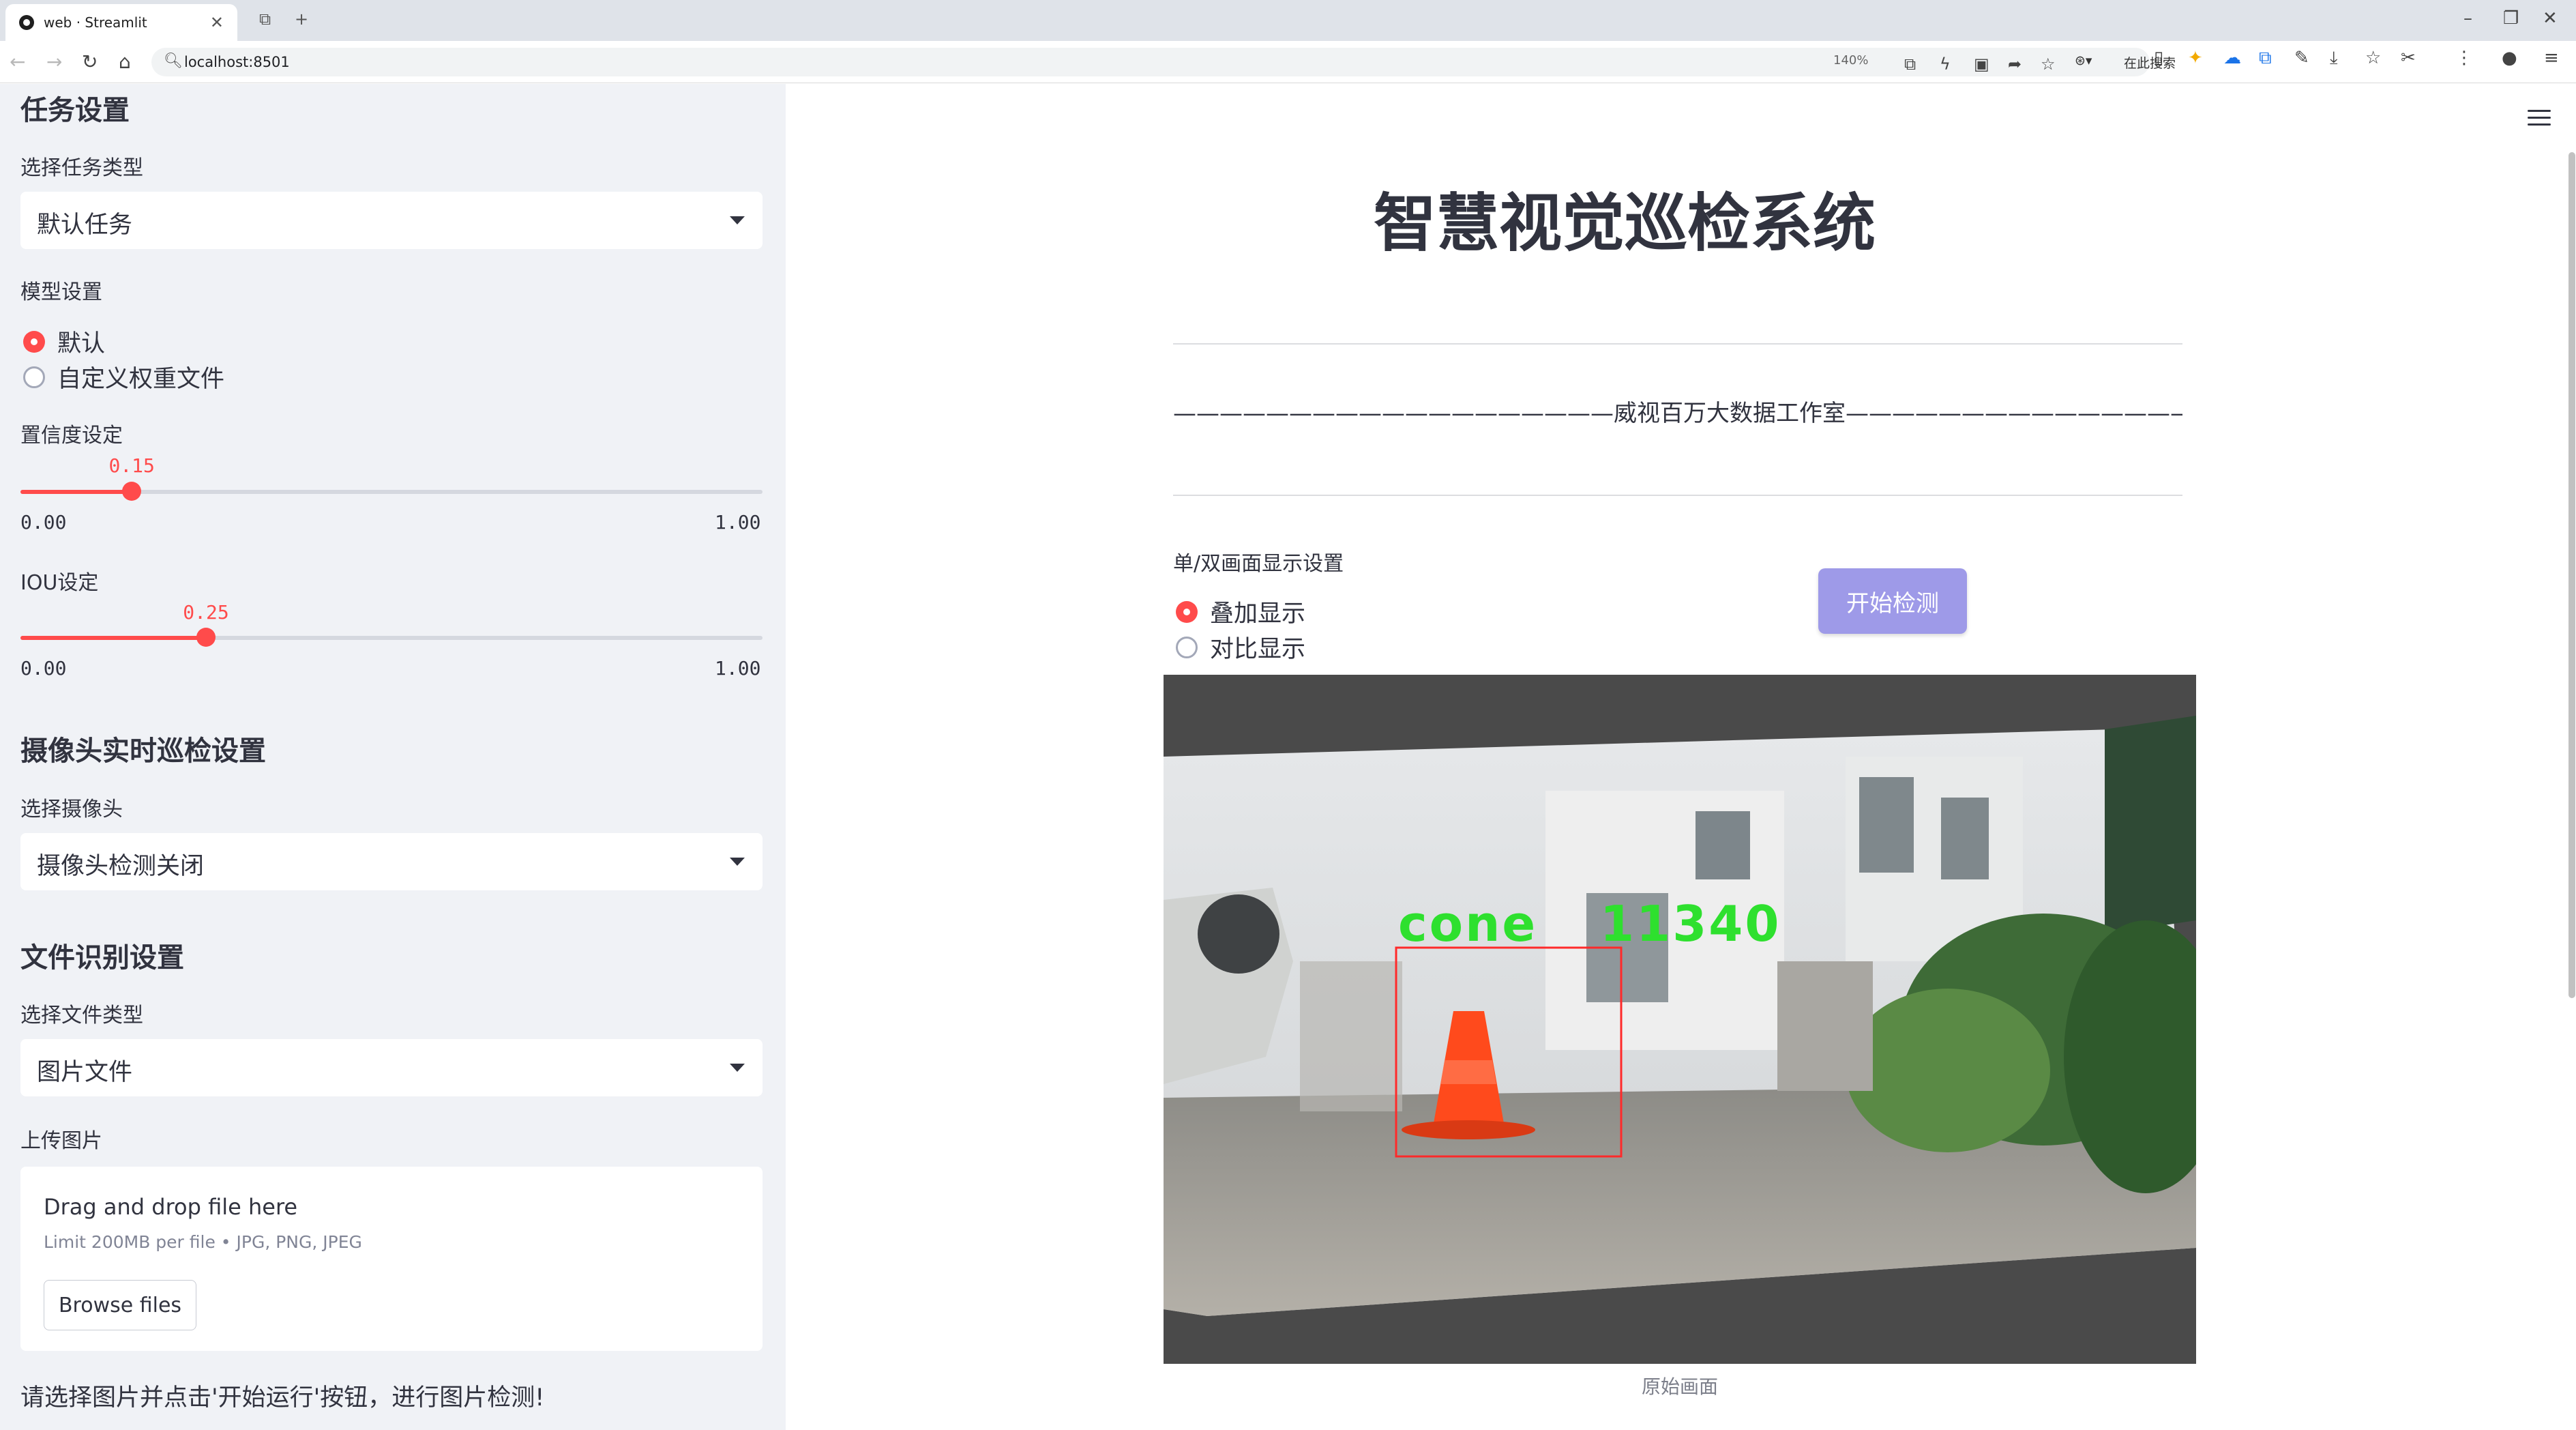 This screenshot has height=1430, width=2576. What do you see at coordinates (54, 62) in the screenshot?
I see `forward-icon: →` at bounding box center [54, 62].